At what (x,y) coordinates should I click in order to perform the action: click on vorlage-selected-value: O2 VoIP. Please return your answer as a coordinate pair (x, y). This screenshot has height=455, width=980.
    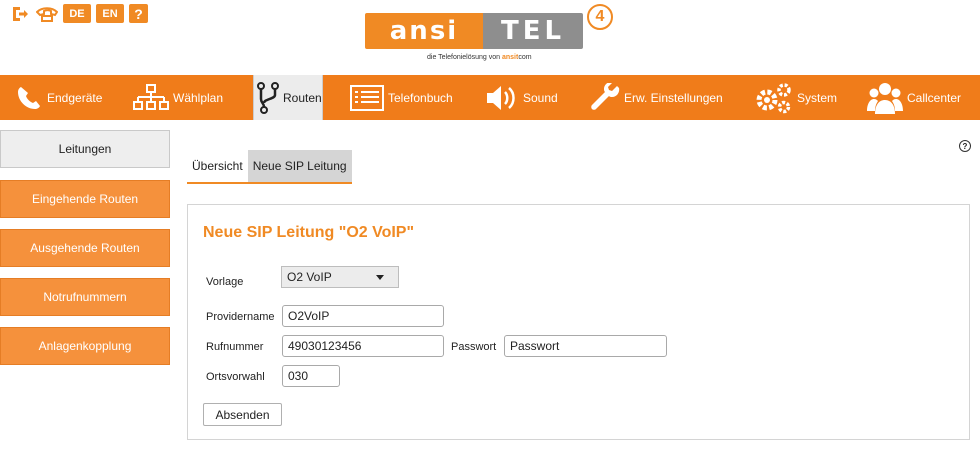
    Looking at the image, I should click on (309, 277).